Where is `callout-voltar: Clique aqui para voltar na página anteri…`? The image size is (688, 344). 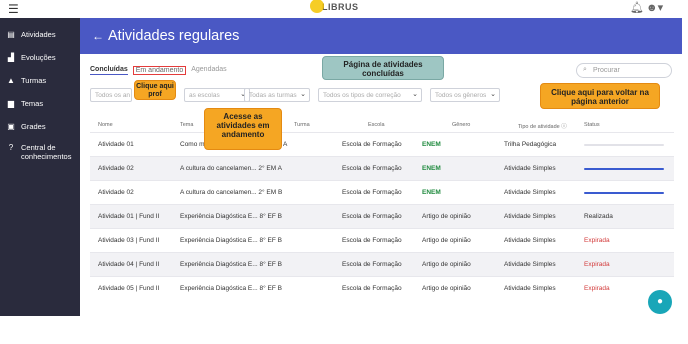 callout-voltar: Clique aqui para voltar na página anteri… is located at coordinates (600, 96).